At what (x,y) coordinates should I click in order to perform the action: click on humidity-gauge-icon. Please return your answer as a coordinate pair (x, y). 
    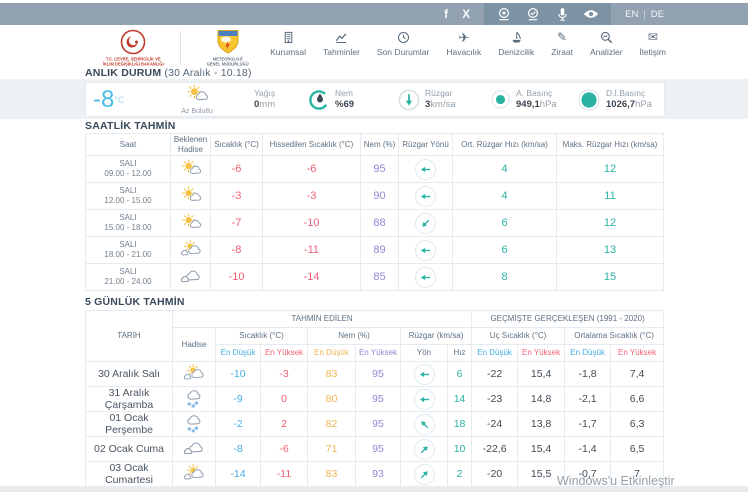
    Looking at the image, I should click on (319, 100).